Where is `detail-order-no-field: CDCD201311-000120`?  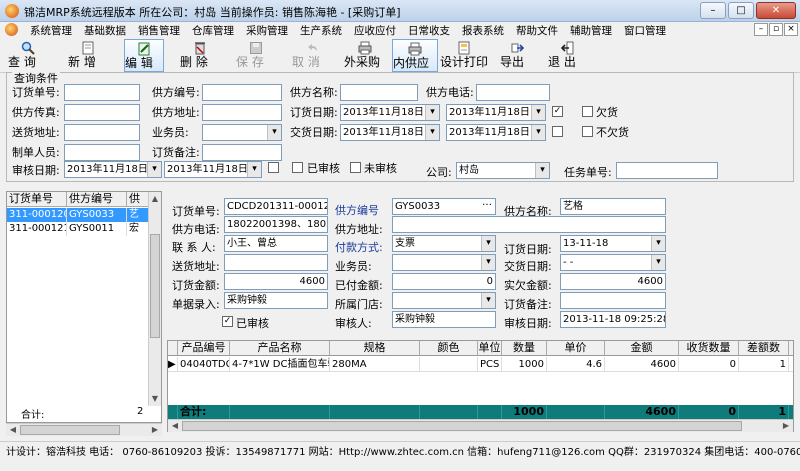
detail-order-no-field: CDCD201311-000120 is located at coordinates (276, 206).